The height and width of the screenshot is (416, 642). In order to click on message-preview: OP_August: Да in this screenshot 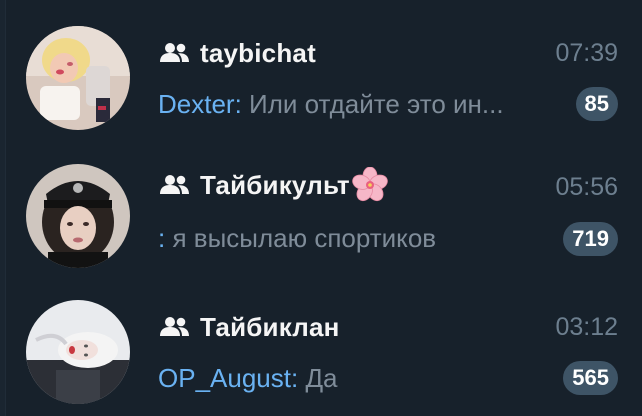, I will do `click(353, 378)`.